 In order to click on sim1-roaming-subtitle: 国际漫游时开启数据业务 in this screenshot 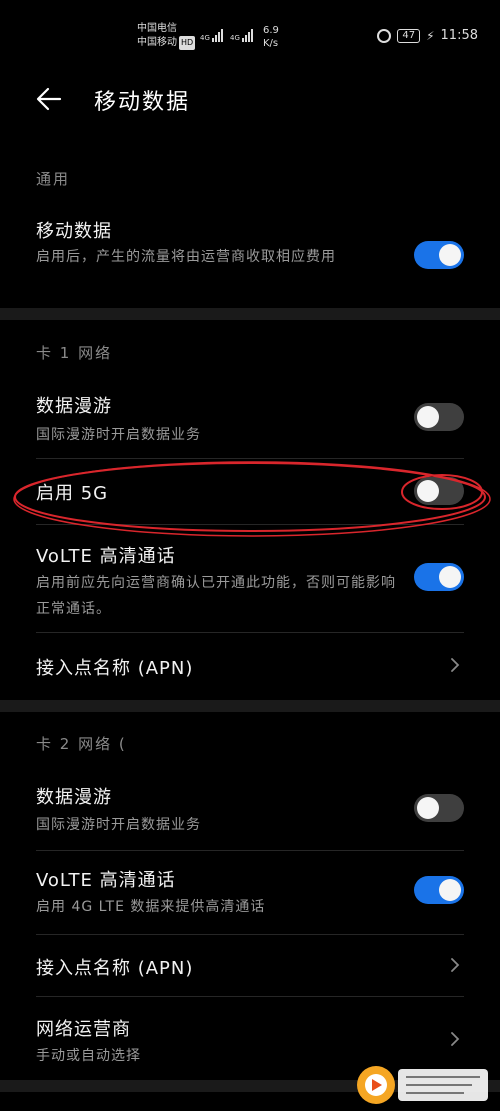, I will do `click(118, 435)`.